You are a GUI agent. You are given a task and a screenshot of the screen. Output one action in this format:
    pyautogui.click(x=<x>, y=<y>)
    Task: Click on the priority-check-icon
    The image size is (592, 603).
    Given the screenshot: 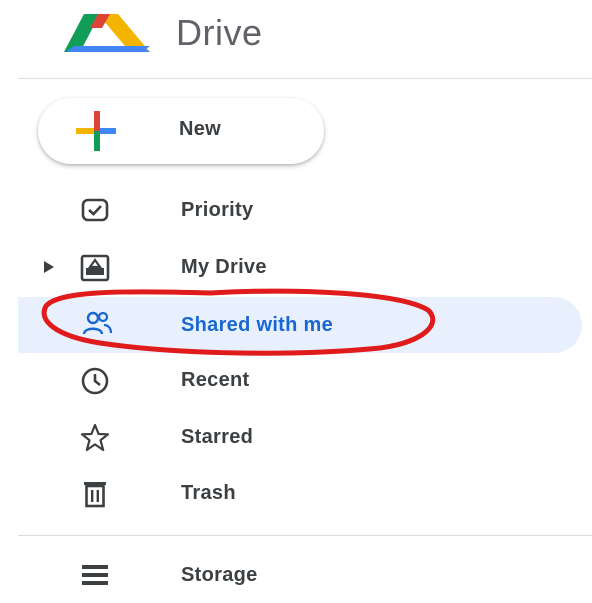 What is the action you would take?
    pyautogui.click(x=95, y=210)
    